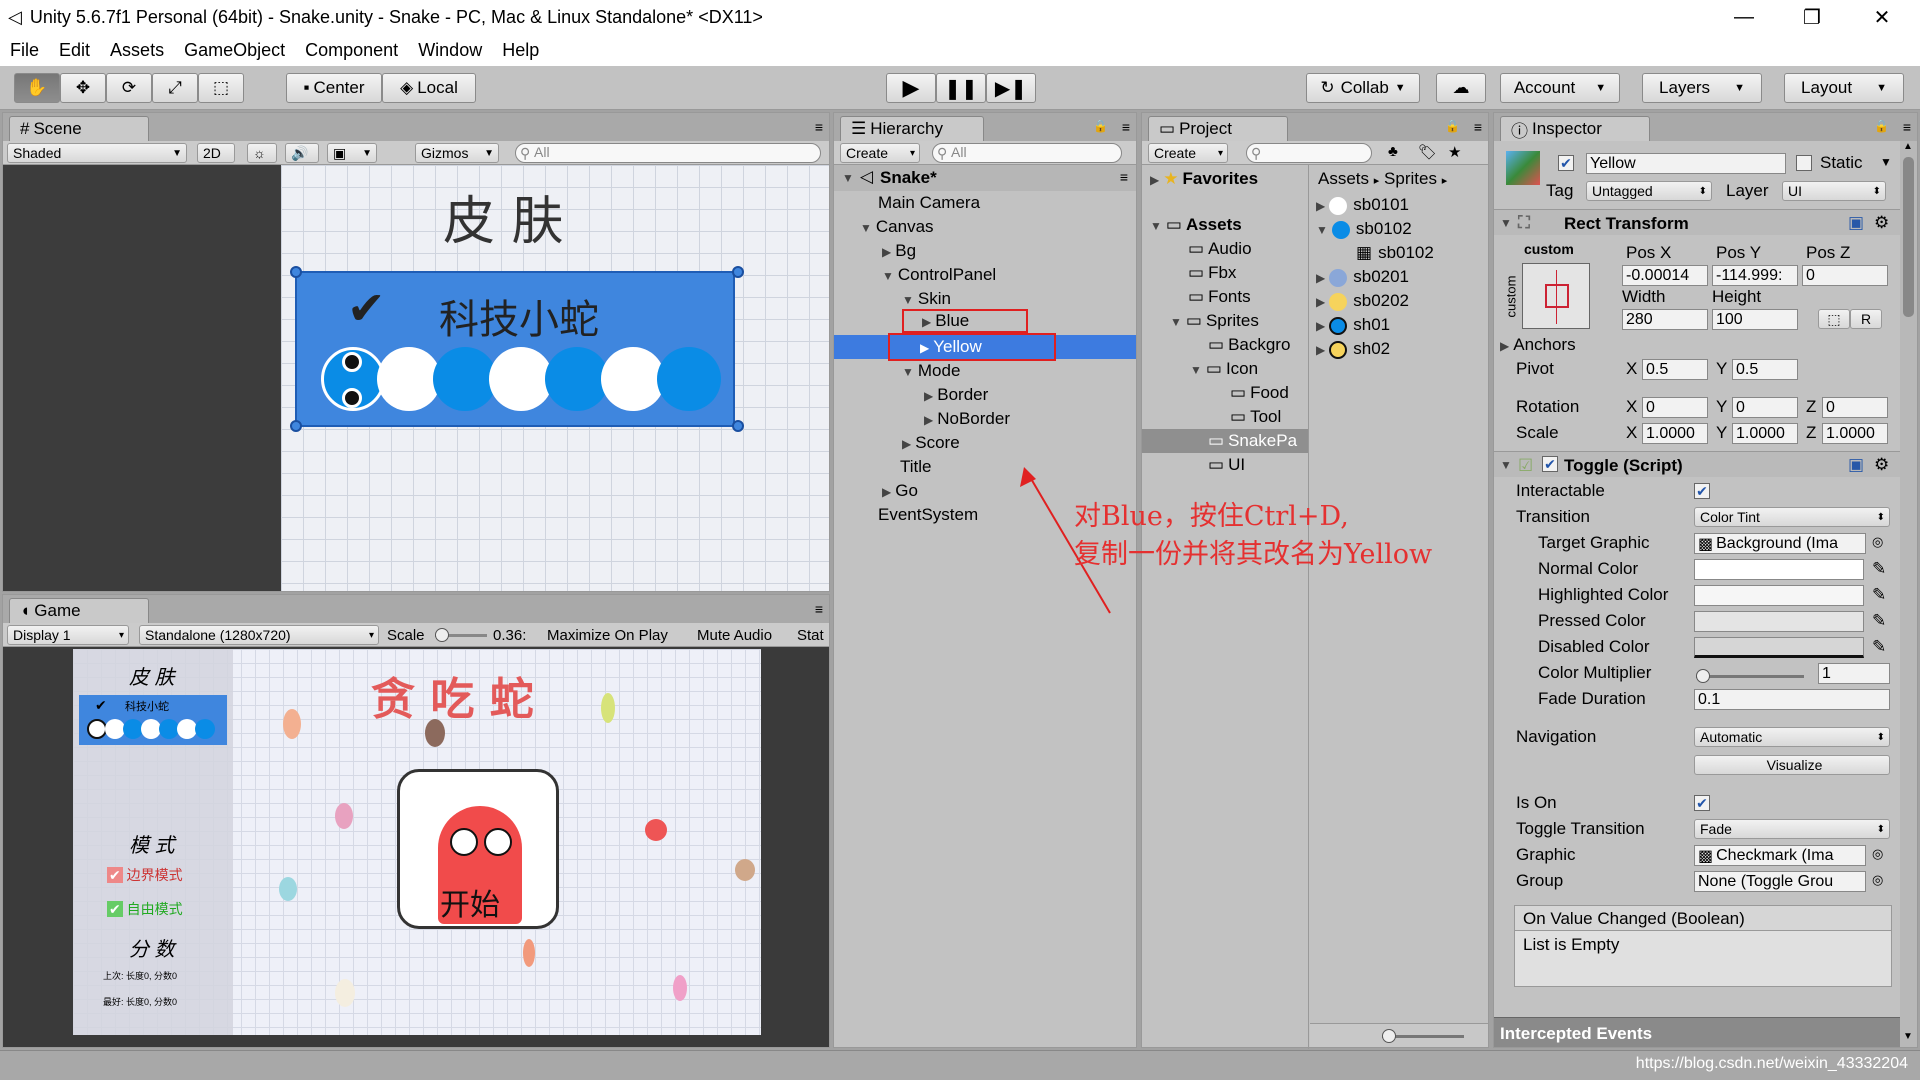  Describe the element at coordinates (1309, 153) in the screenshot. I see `project-search-input: ⚲` at that location.